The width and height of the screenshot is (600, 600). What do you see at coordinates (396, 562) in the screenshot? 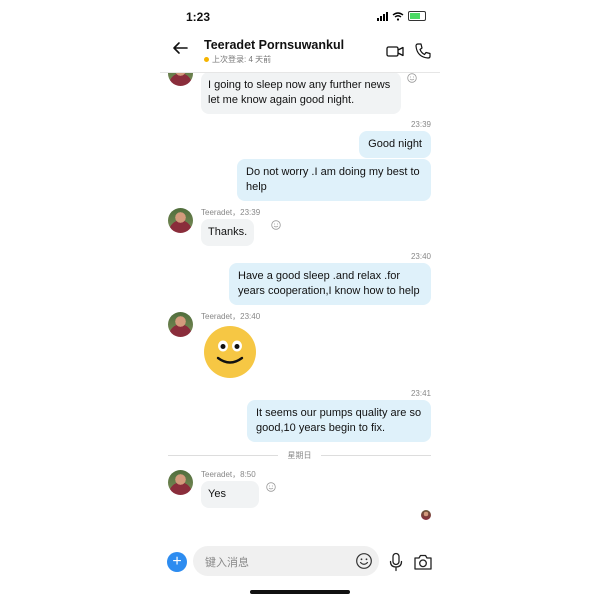
I see `microphone-icon` at bounding box center [396, 562].